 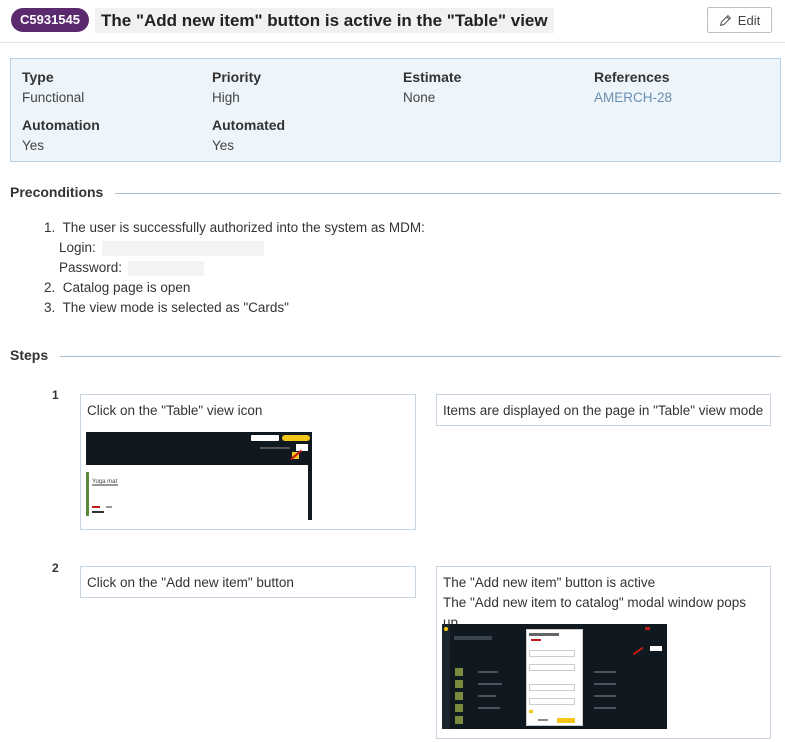 What do you see at coordinates (77, 247) in the screenshot?
I see `login-label: Login:` at bounding box center [77, 247].